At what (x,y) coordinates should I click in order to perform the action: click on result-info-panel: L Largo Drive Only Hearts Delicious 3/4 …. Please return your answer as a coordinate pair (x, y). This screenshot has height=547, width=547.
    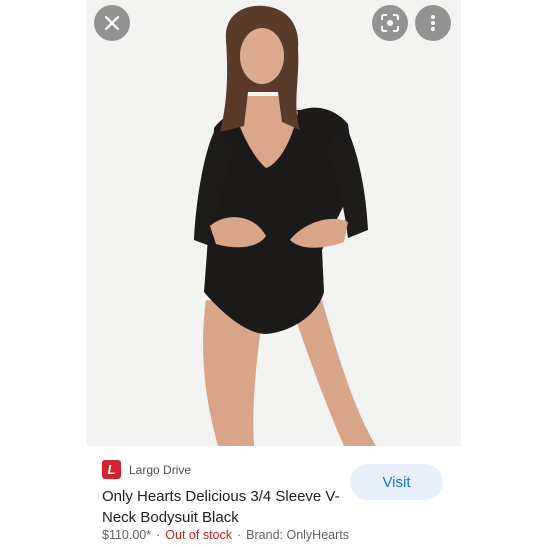
    Looking at the image, I should click on (273, 496).